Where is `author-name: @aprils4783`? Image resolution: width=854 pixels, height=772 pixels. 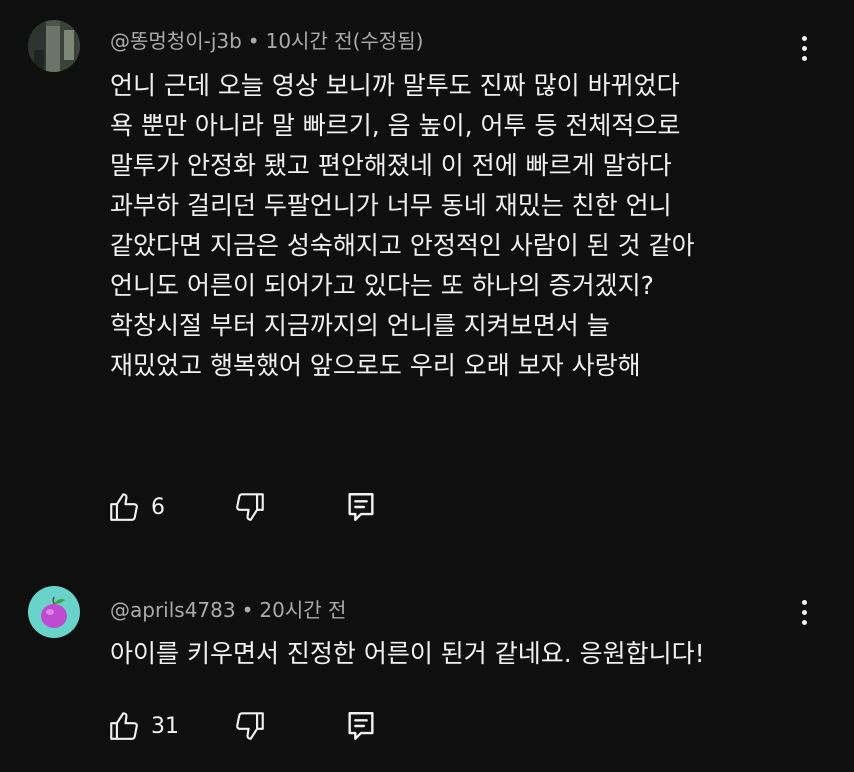 author-name: @aprils4783 is located at coordinates (173, 610).